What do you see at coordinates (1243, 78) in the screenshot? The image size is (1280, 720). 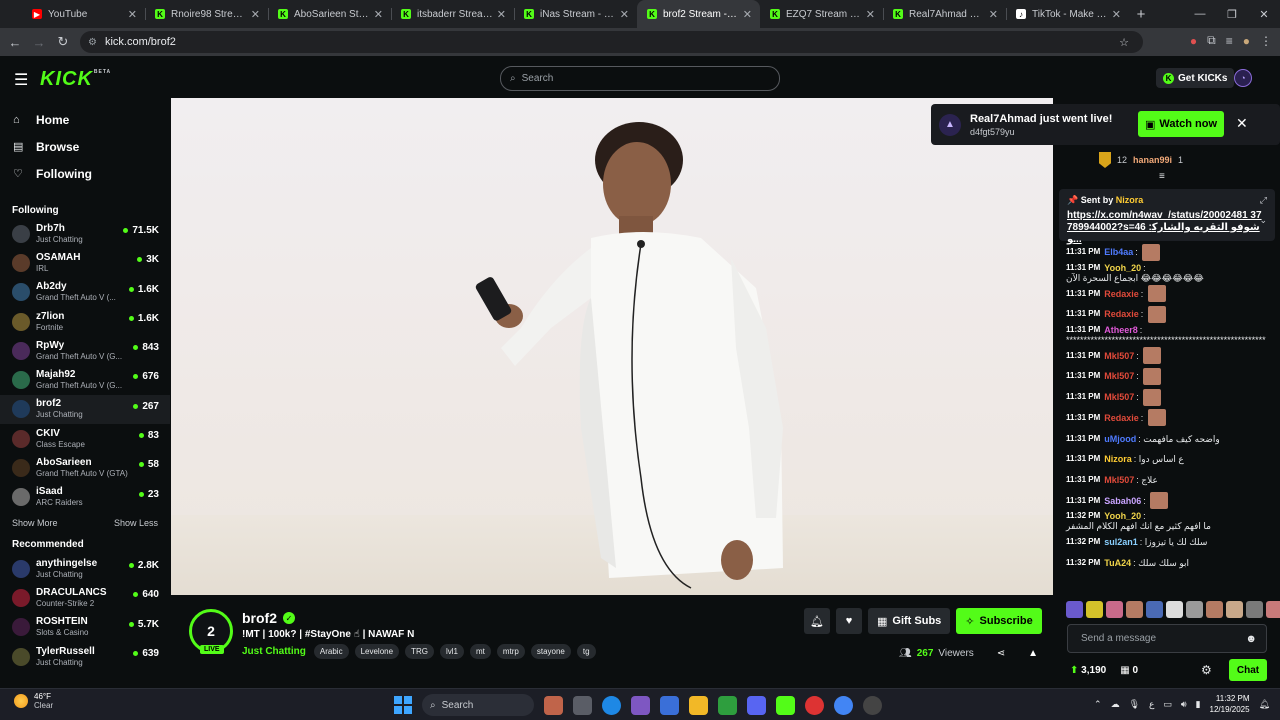 I see `user-avatar: ◔` at bounding box center [1243, 78].